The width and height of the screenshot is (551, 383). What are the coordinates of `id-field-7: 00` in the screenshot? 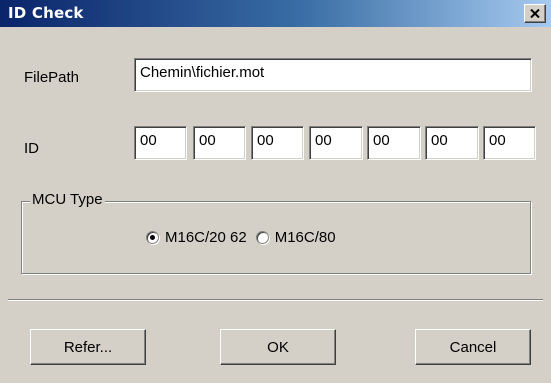 It's located at (509, 143).